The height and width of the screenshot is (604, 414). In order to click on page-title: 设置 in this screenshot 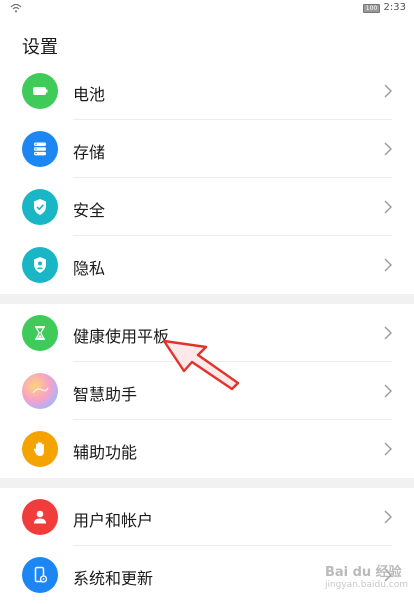, I will do `click(40, 47)`.